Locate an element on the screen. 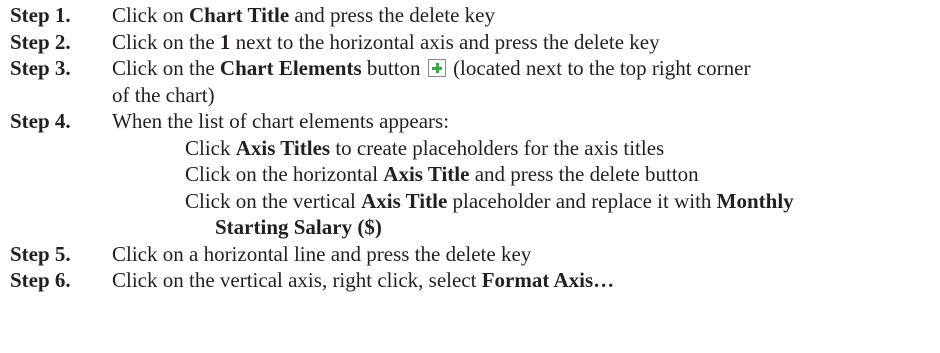 Image resolution: width=940 pixels, height=353 pixels. step-term: Chart Title is located at coordinates (239, 15).